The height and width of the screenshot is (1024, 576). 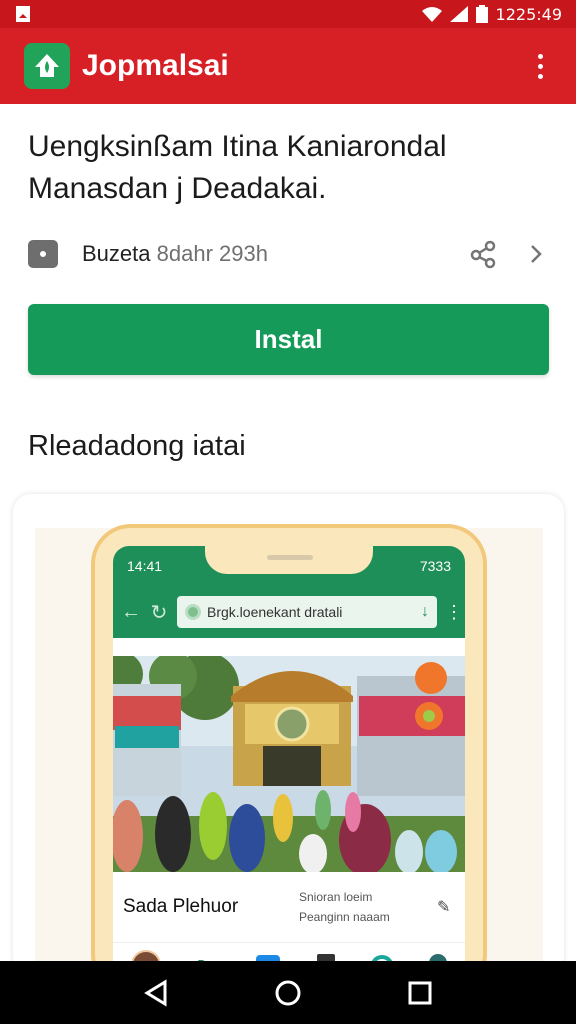 What do you see at coordinates (275, 612) in the screenshot?
I see `phone-url-text: Brgk.loenekant dratali` at bounding box center [275, 612].